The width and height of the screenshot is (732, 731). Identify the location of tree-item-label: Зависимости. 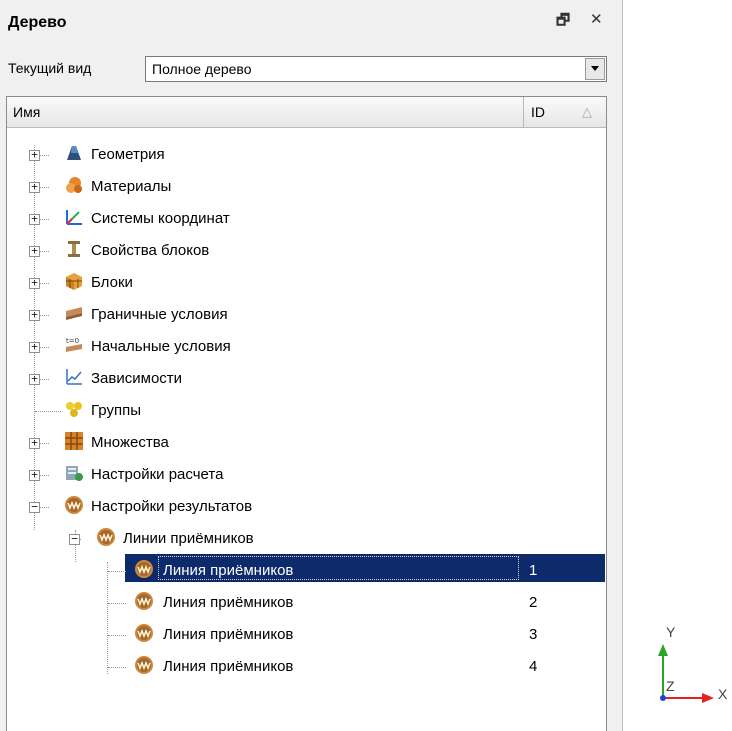
(137, 378).